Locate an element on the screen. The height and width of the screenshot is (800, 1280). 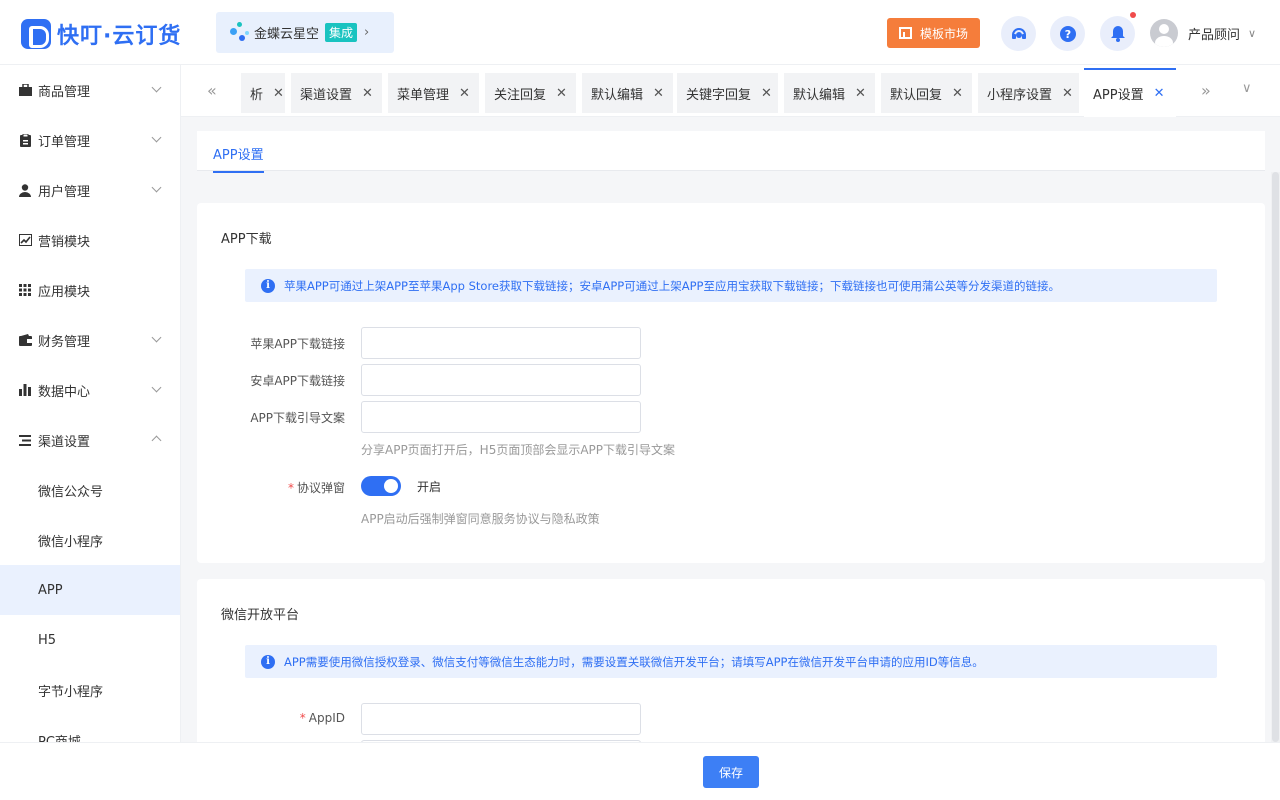
sidebar-item-label: 财务管理 is located at coordinates (64, 342).